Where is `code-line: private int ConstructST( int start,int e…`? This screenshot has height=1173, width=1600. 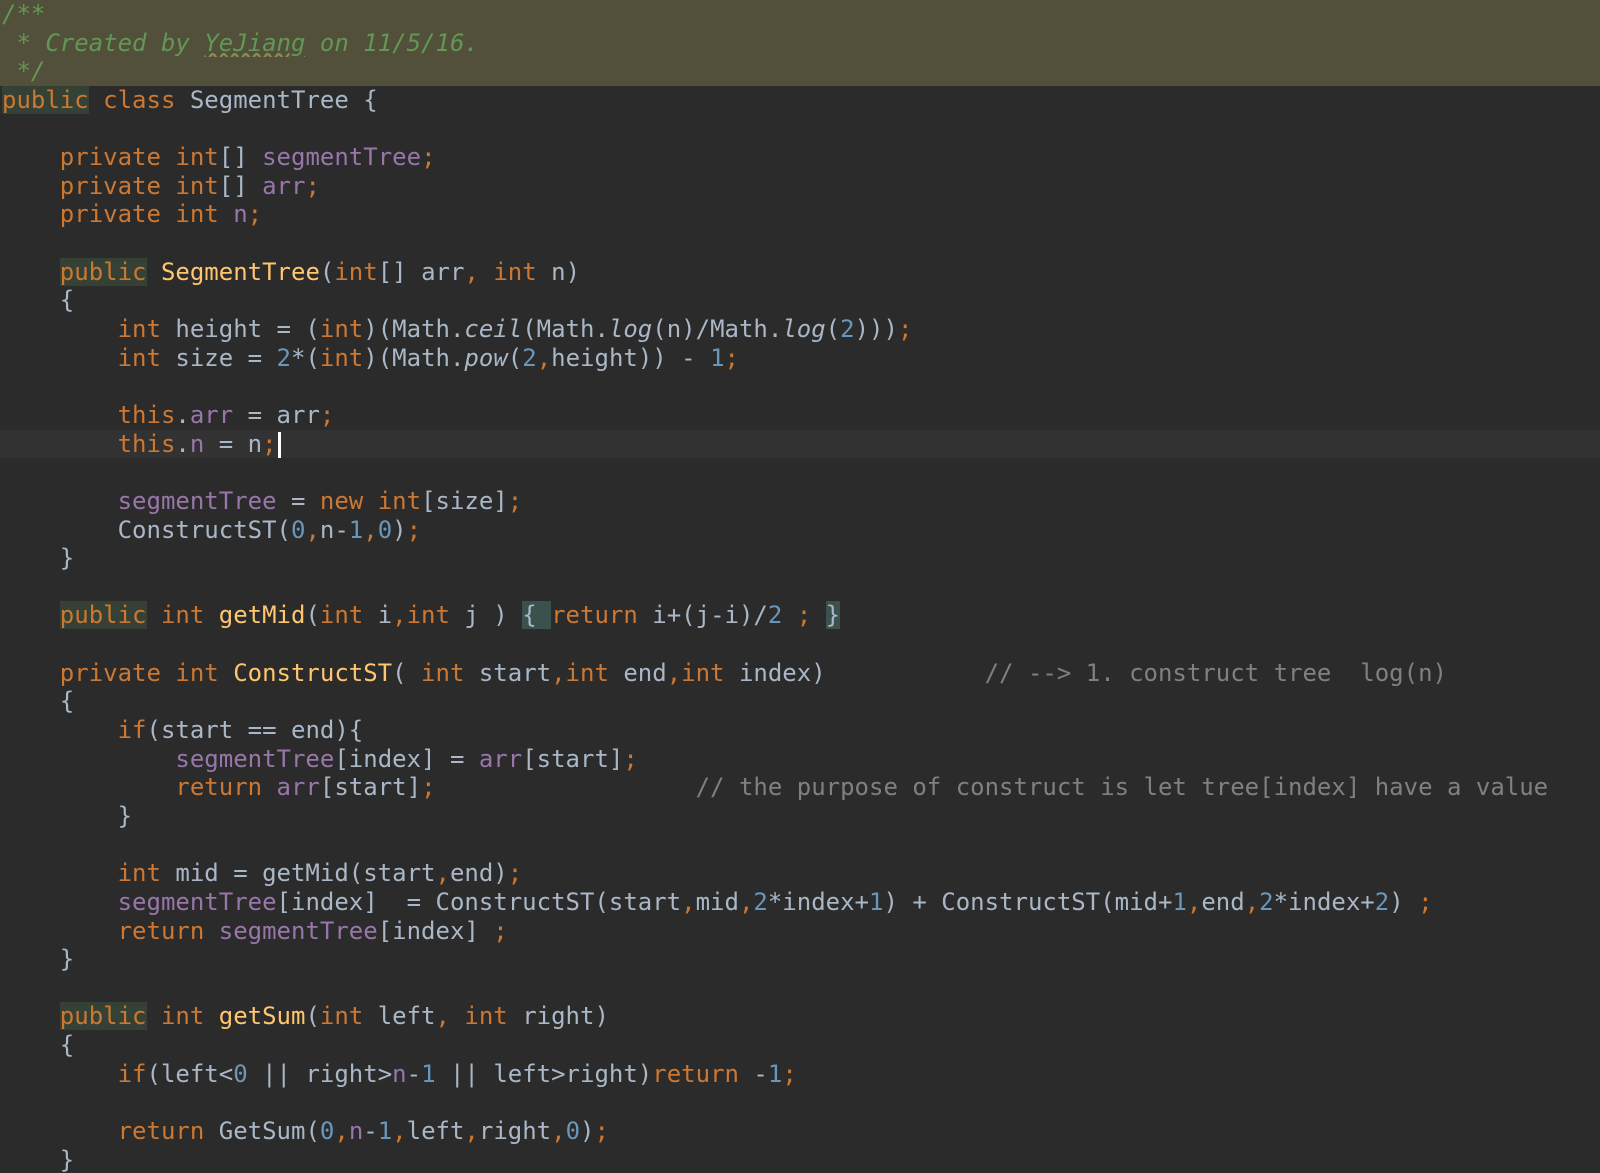
code-line: private int ConstructST( int start,int e… is located at coordinates (800, 673).